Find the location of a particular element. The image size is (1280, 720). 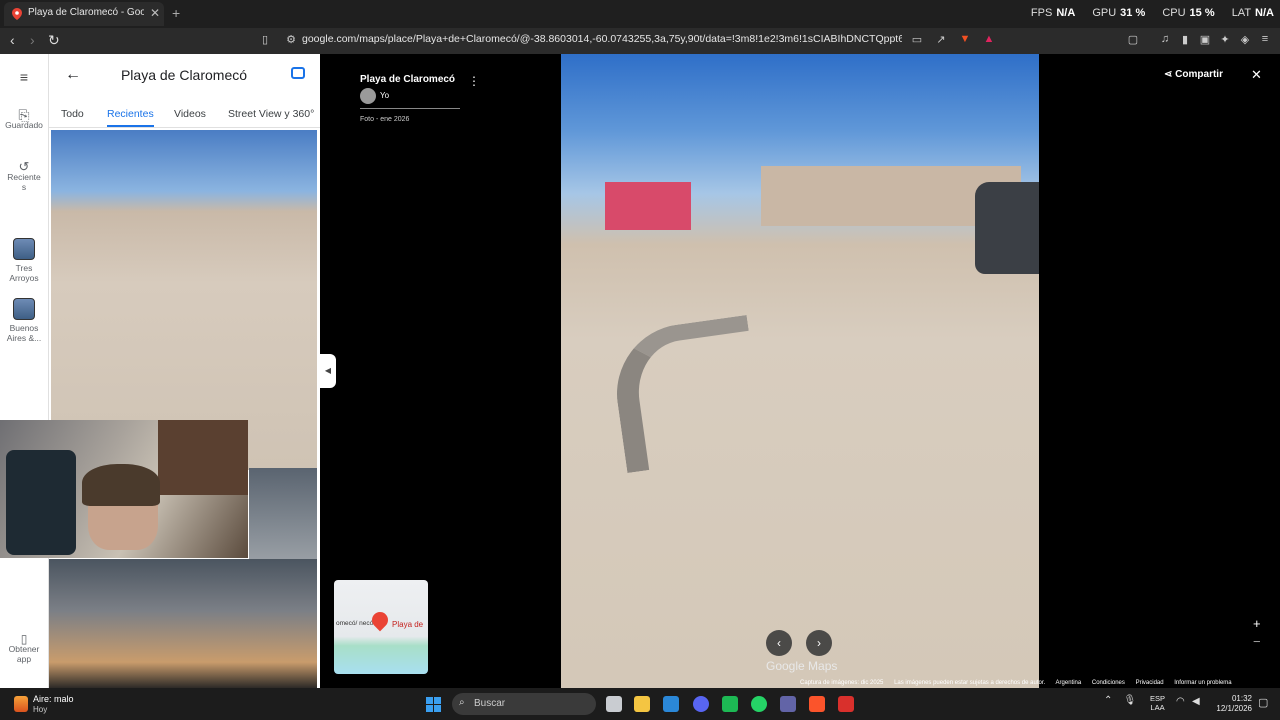

screenshot-icon: ▢ is located at coordinates (1133, 40).